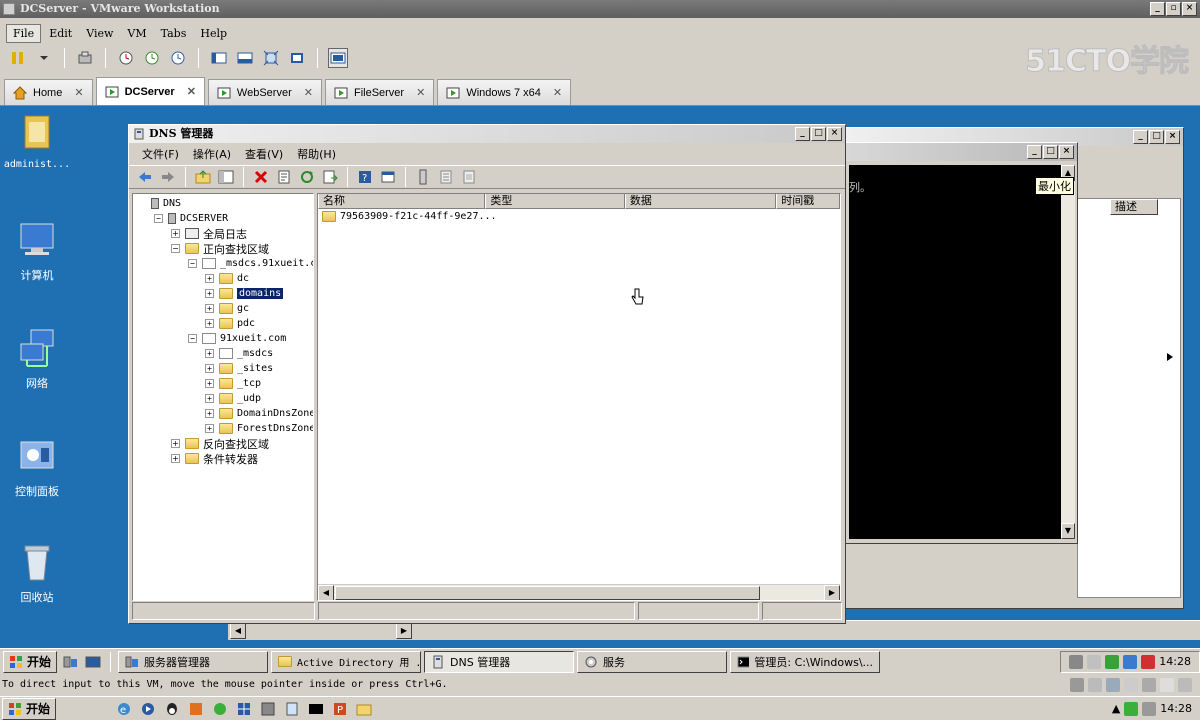  Describe the element at coordinates (223, 398) in the screenshot. I see `tree-node: + _udp` at that location.